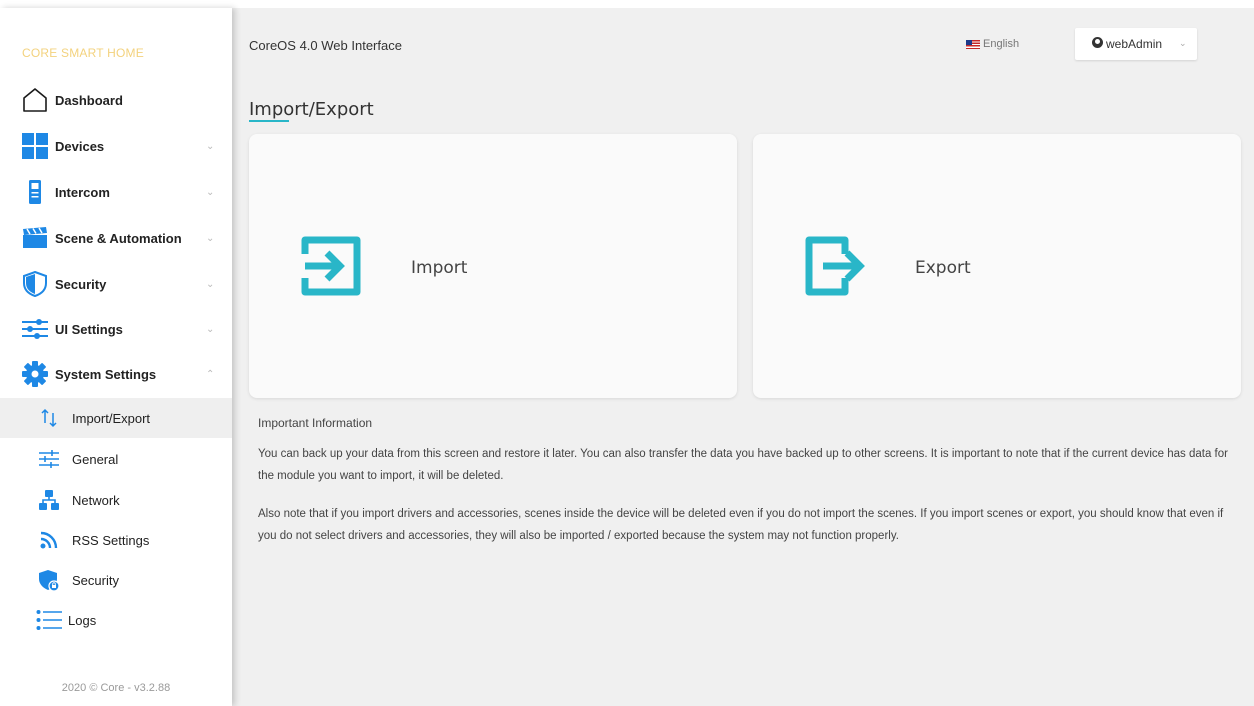 The height and width of the screenshot is (706, 1254). Describe the element at coordinates (49, 580) in the screenshot. I see `shield-lock-icon` at that location.